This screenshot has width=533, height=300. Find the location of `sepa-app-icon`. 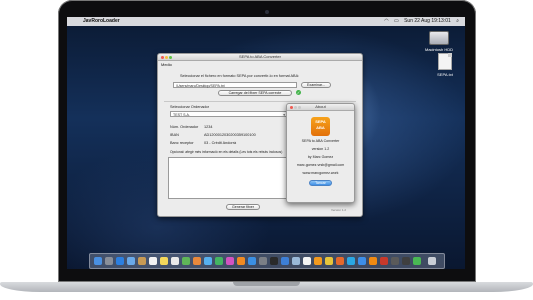

sepa-app-icon is located at coordinates (373, 261).